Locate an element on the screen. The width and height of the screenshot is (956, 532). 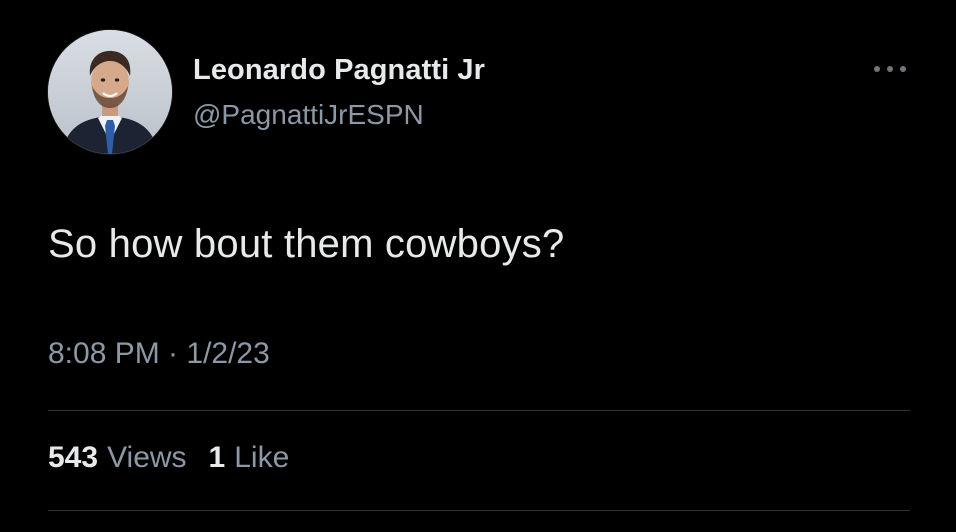
more-horizontal-icon is located at coordinates (890, 69).